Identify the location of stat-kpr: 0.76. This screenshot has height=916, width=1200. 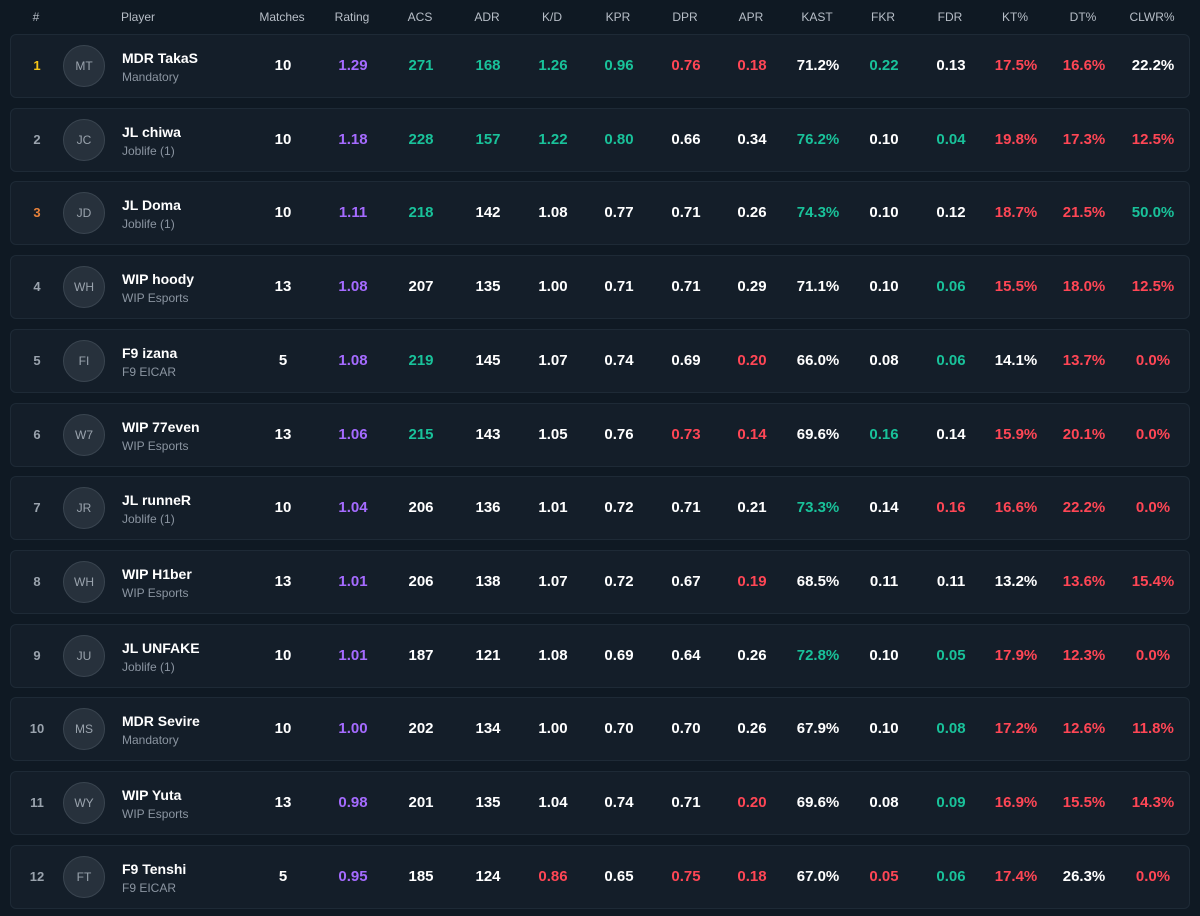
(619, 434).